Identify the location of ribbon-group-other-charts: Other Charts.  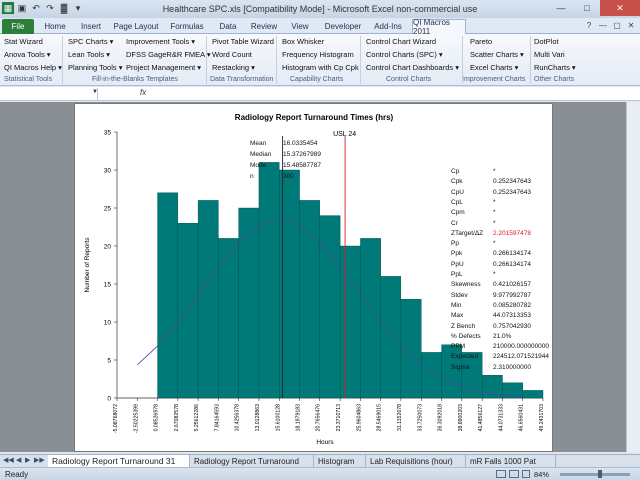
(554, 79).